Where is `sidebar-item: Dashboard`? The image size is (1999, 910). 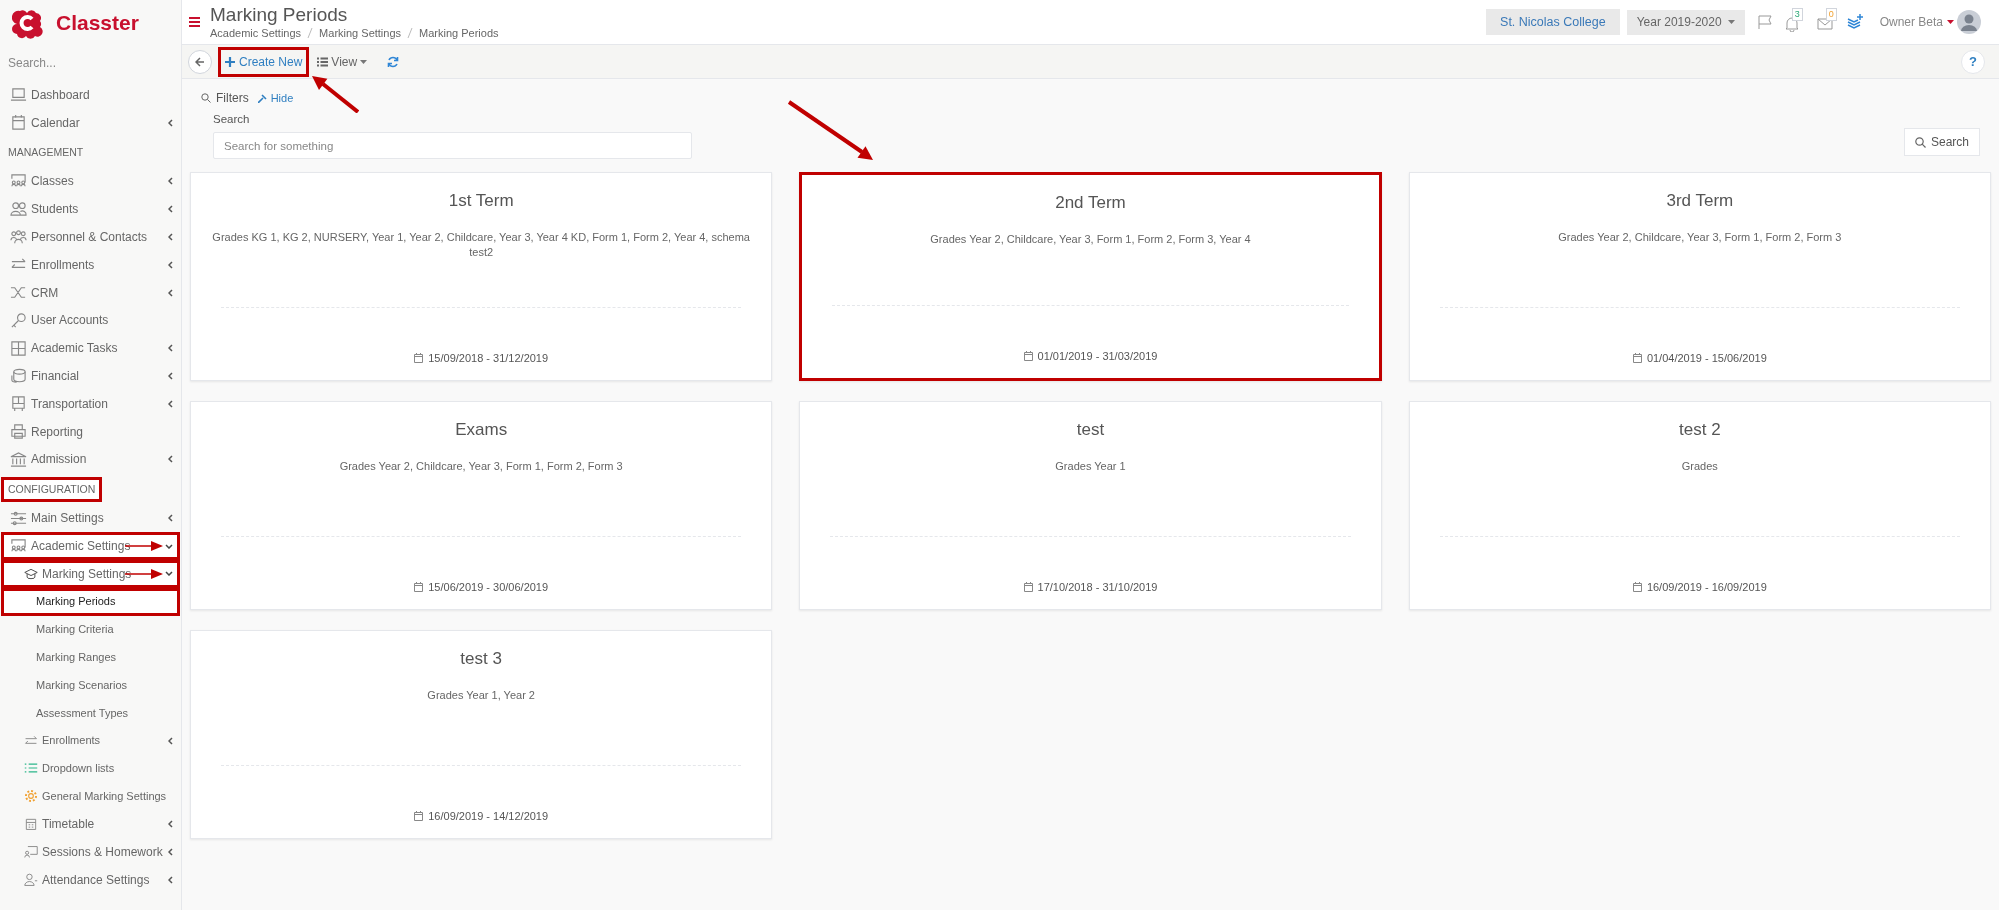
sidebar-item: Dashboard is located at coordinates (90, 95).